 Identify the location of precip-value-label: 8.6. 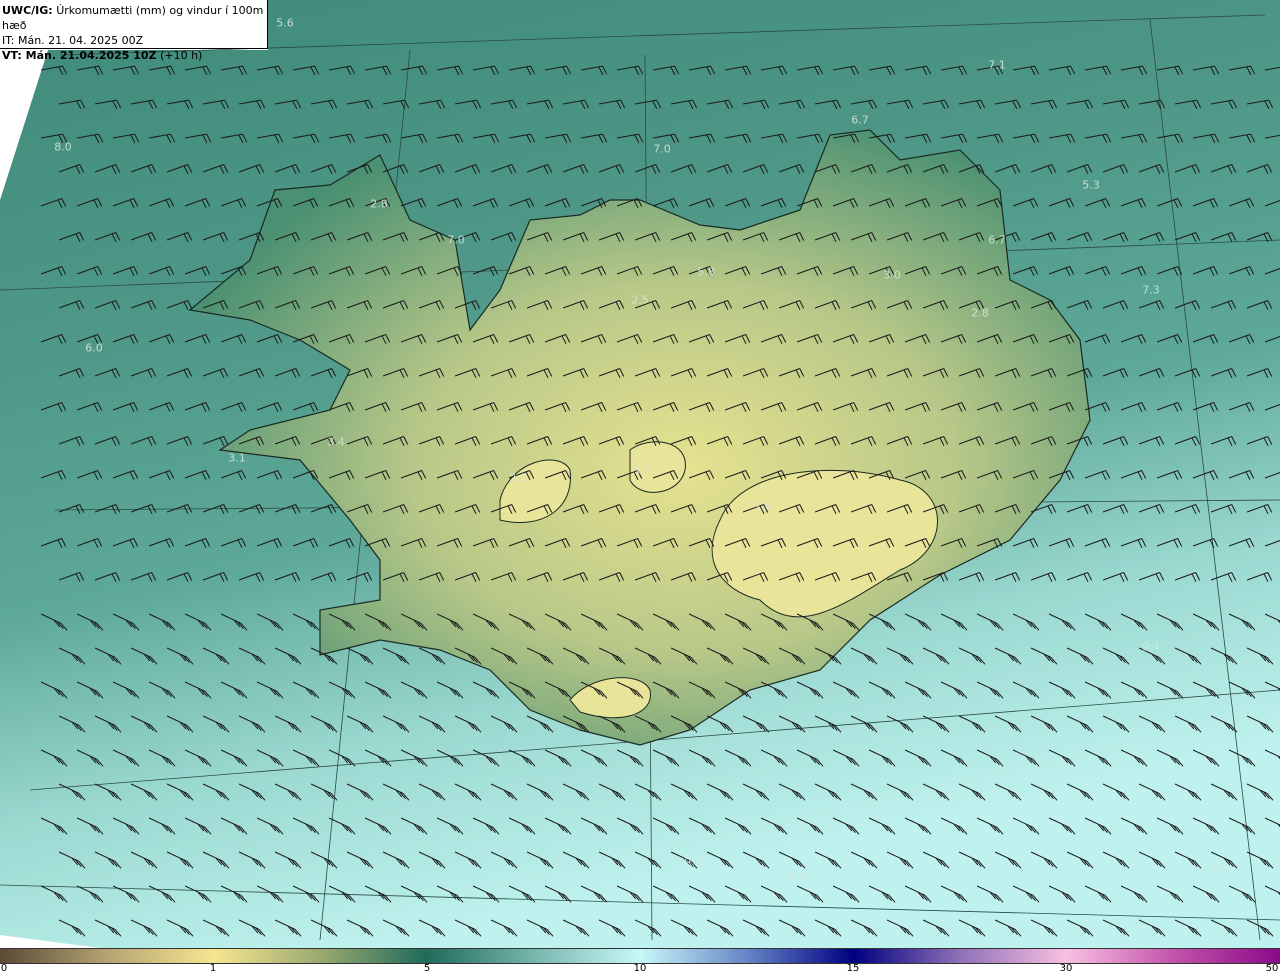
(1220, 869).